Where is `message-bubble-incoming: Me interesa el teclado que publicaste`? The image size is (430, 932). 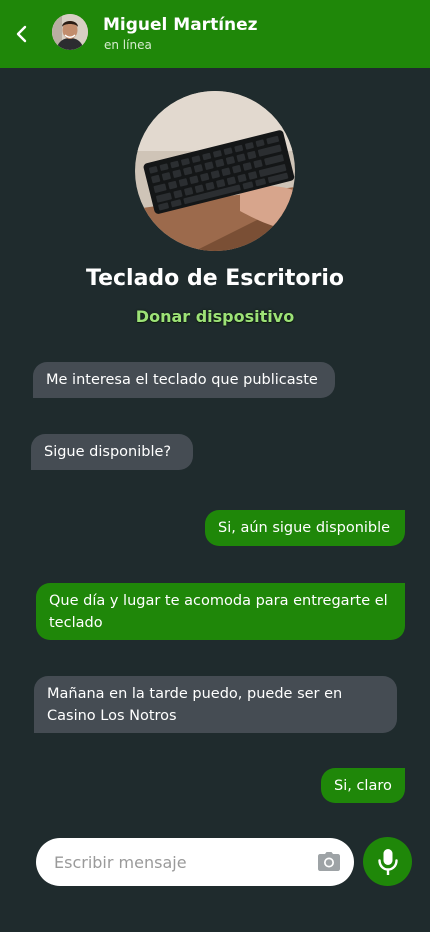
message-bubble-incoming: Me interesa el teclado que publicaste is located at coordinates (184, 380).